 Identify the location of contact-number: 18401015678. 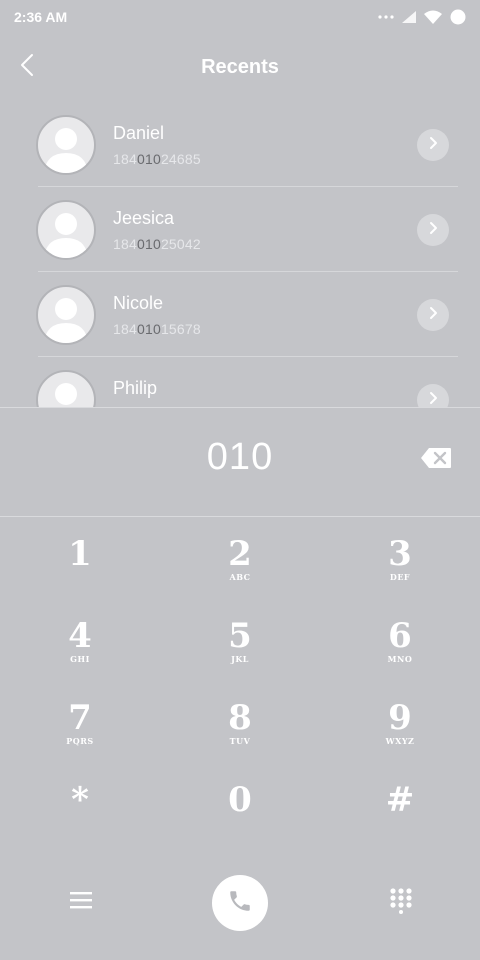
(157, 329).